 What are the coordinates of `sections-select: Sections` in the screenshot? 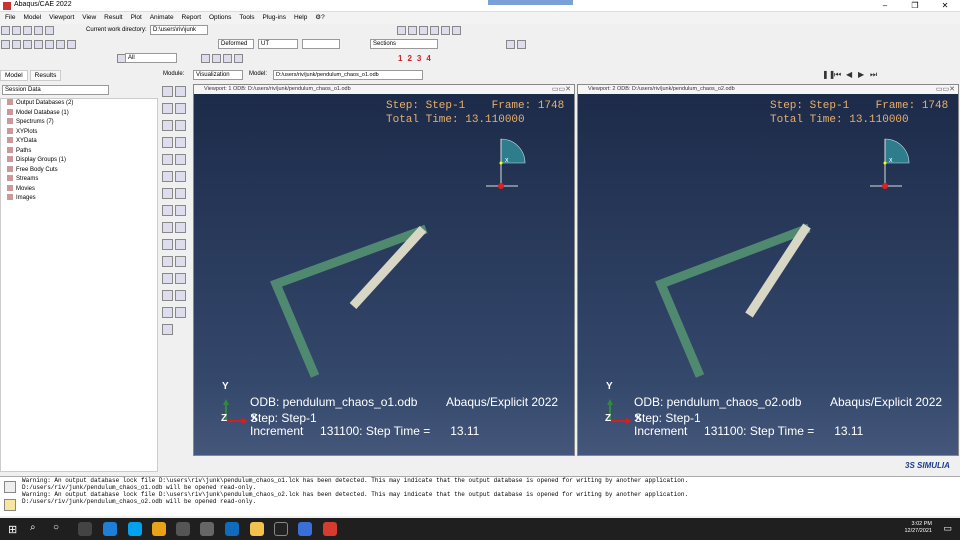 It's located at (404, 44).